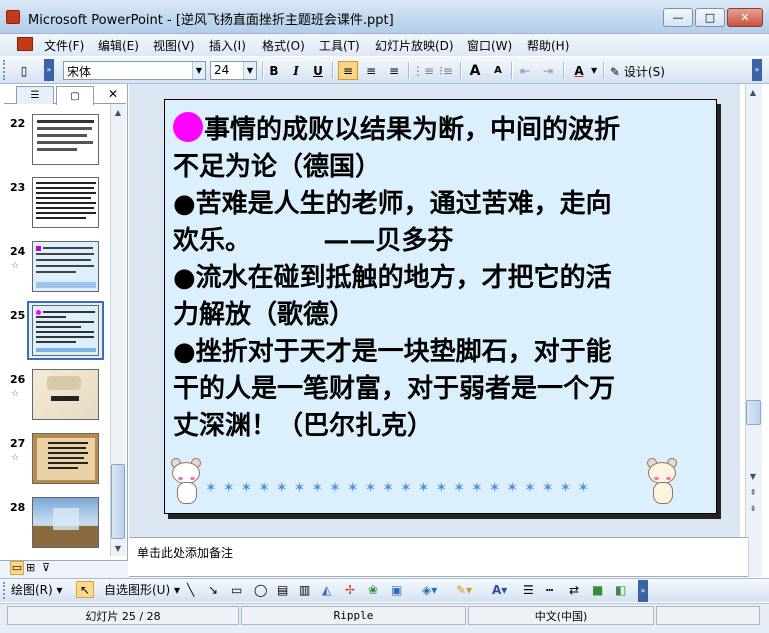 The width and height of the screenshot is (769, 633). What do you see at coordinates (185, 552) in the screenshot?
I see `notes-placeholder: 单击此处添加备注` at bounding box center [185, 552].